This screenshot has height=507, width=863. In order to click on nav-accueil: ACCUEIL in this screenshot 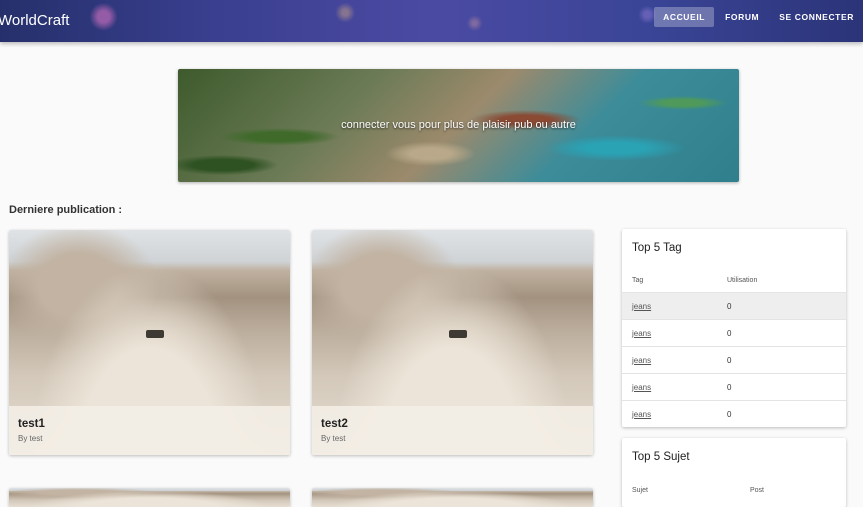, I will do `click(684, 17)`.